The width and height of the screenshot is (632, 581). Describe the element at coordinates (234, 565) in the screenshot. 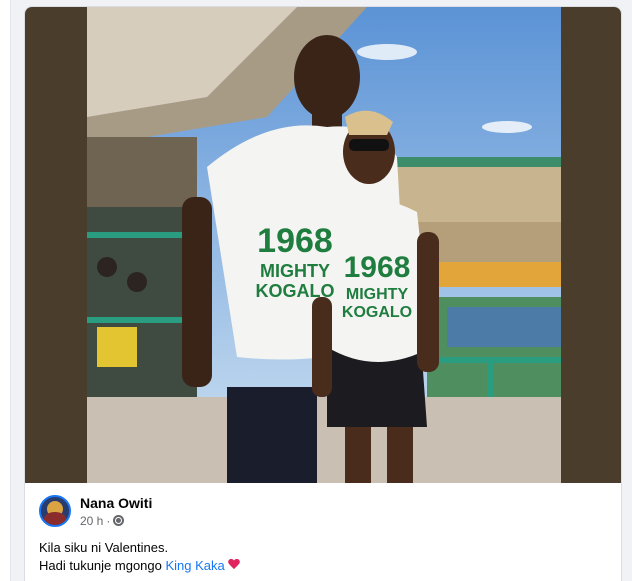

I see `heart-icon` at that location.